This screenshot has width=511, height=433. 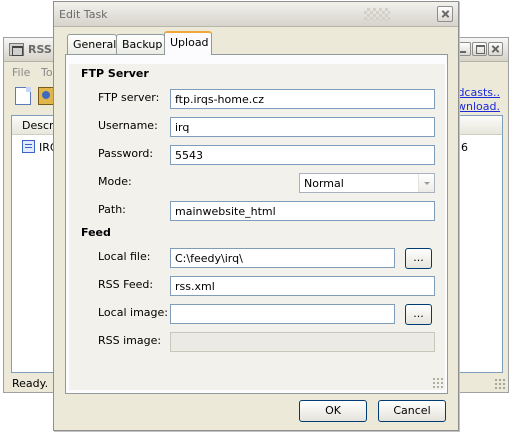 I want to click on menu-file: File, so click(x=21, y=72).